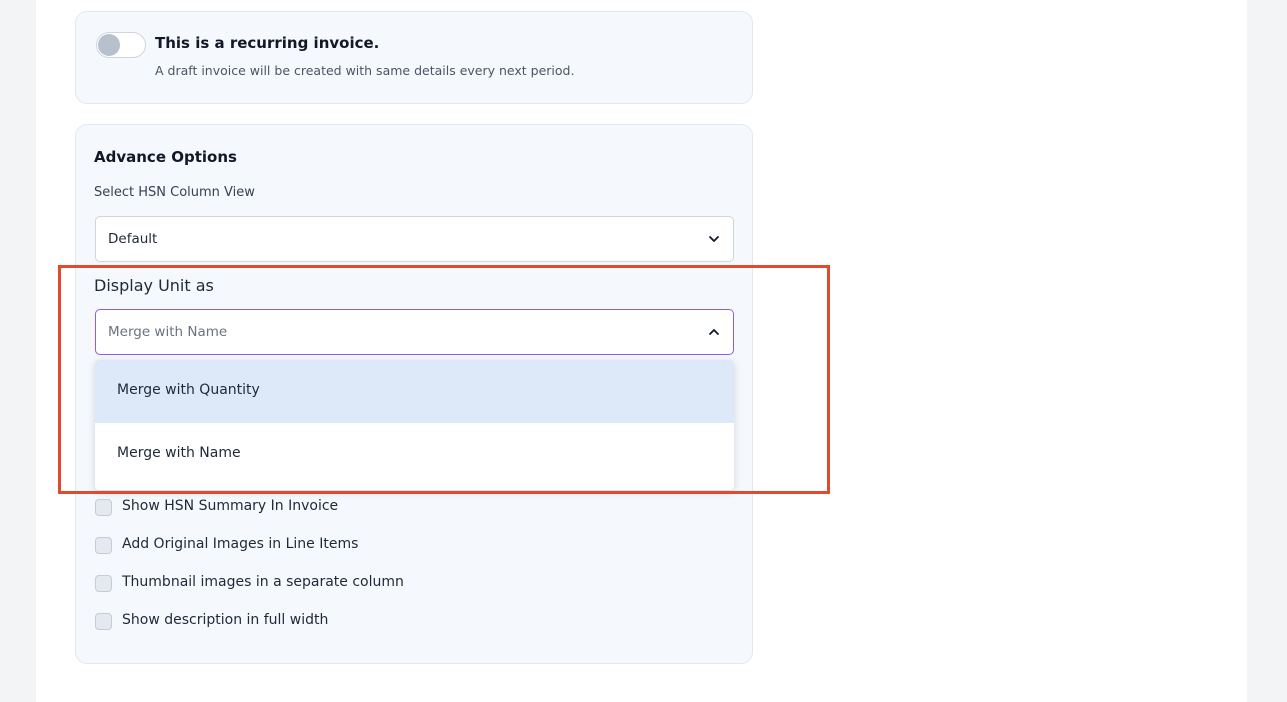  What do you see at coordinates (154, 285) in the screenshot?
I see `display-unit-label: Display Unit as` at bounding box center [154, 285].